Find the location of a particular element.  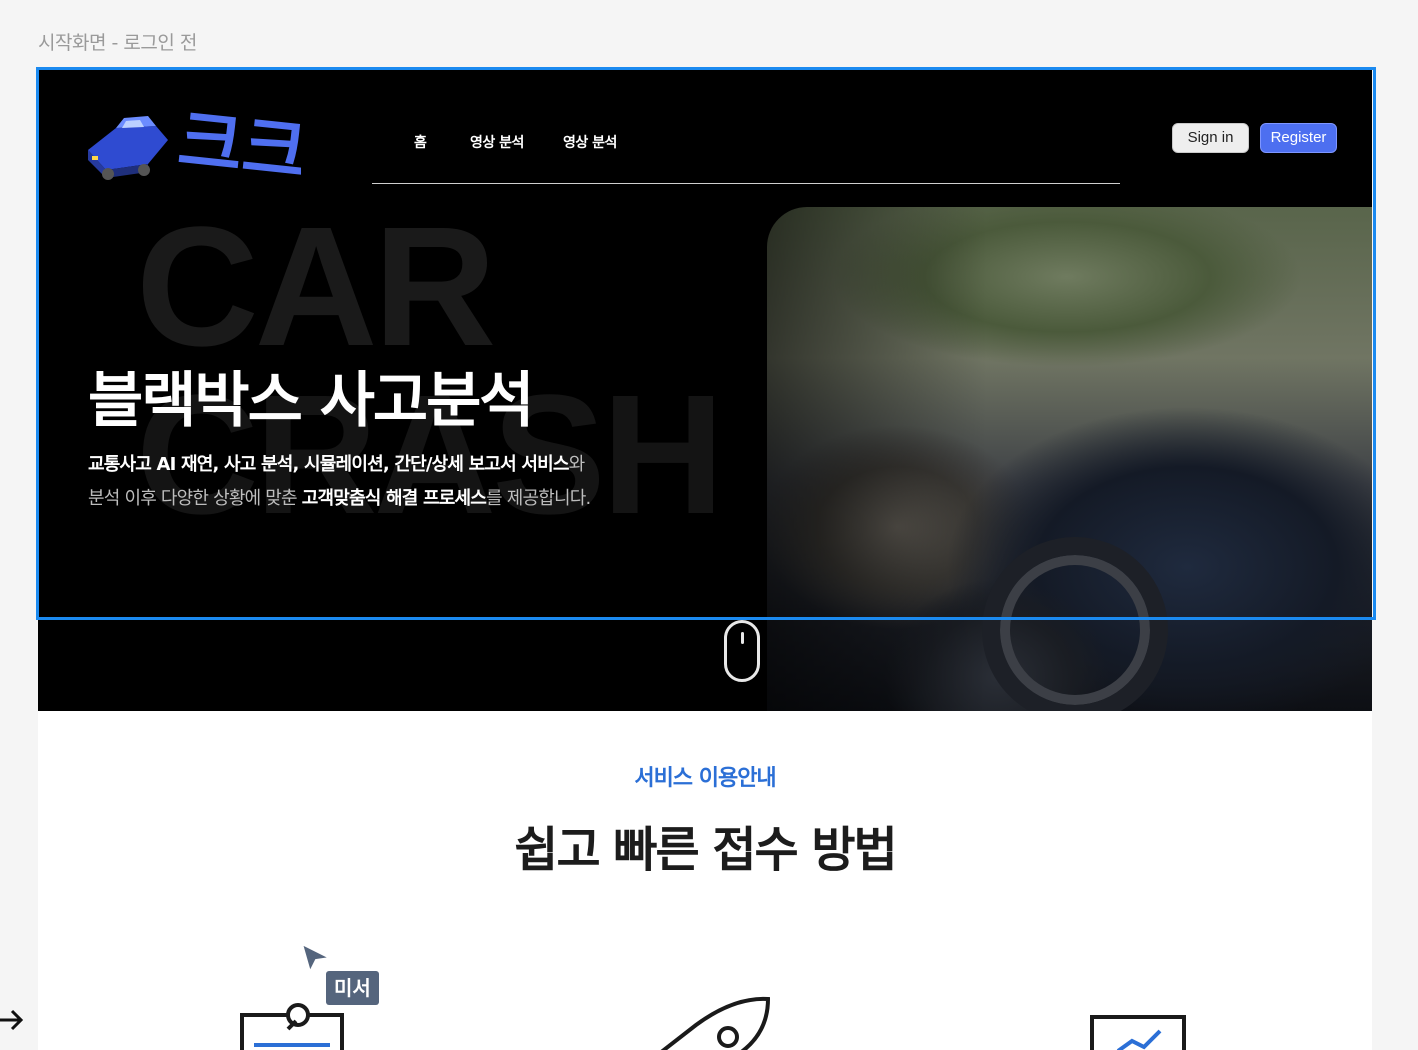

car-icon is located at coordinates (128, 148).